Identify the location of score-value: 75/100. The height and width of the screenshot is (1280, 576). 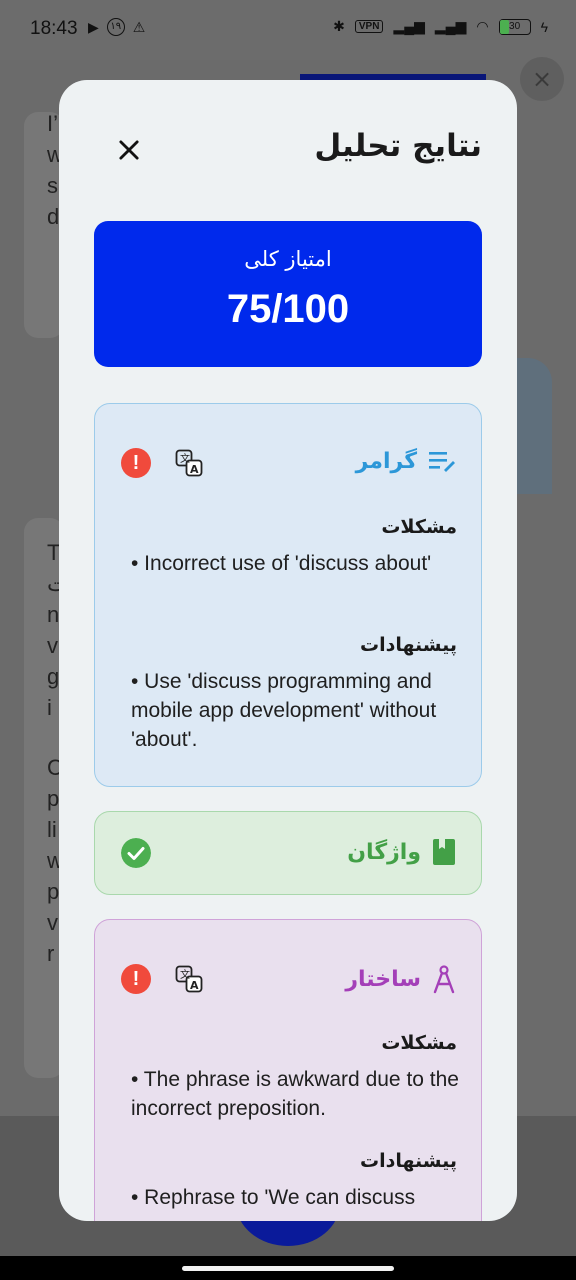
(288, 309).